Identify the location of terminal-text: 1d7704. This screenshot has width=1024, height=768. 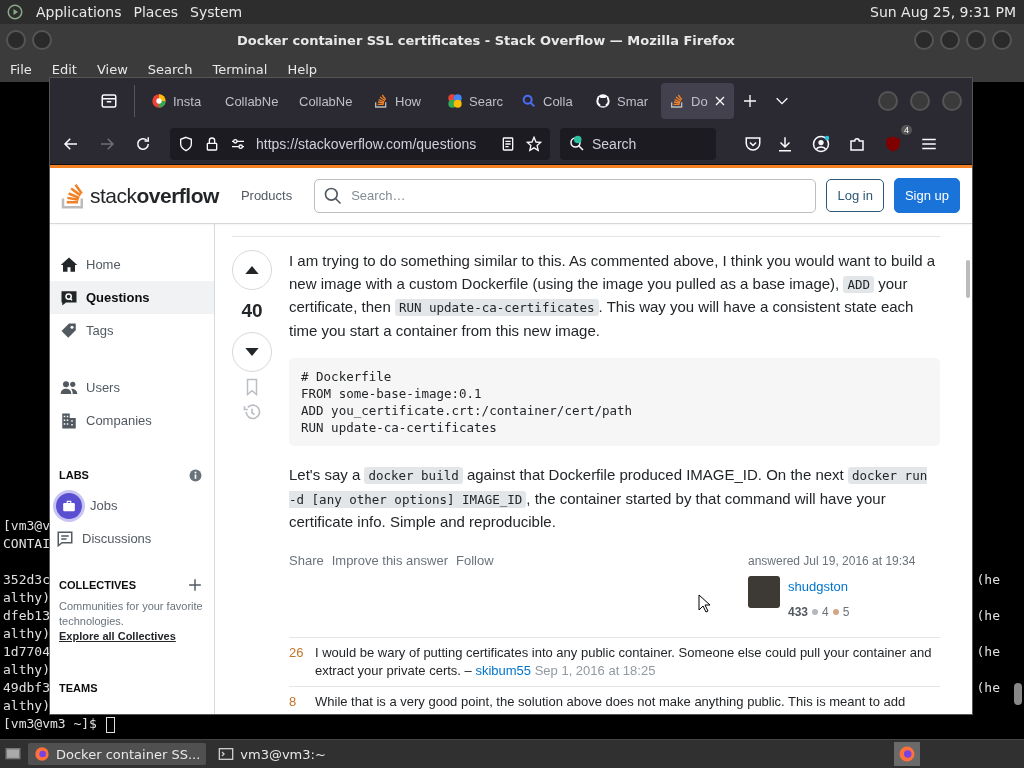
(26, 652).